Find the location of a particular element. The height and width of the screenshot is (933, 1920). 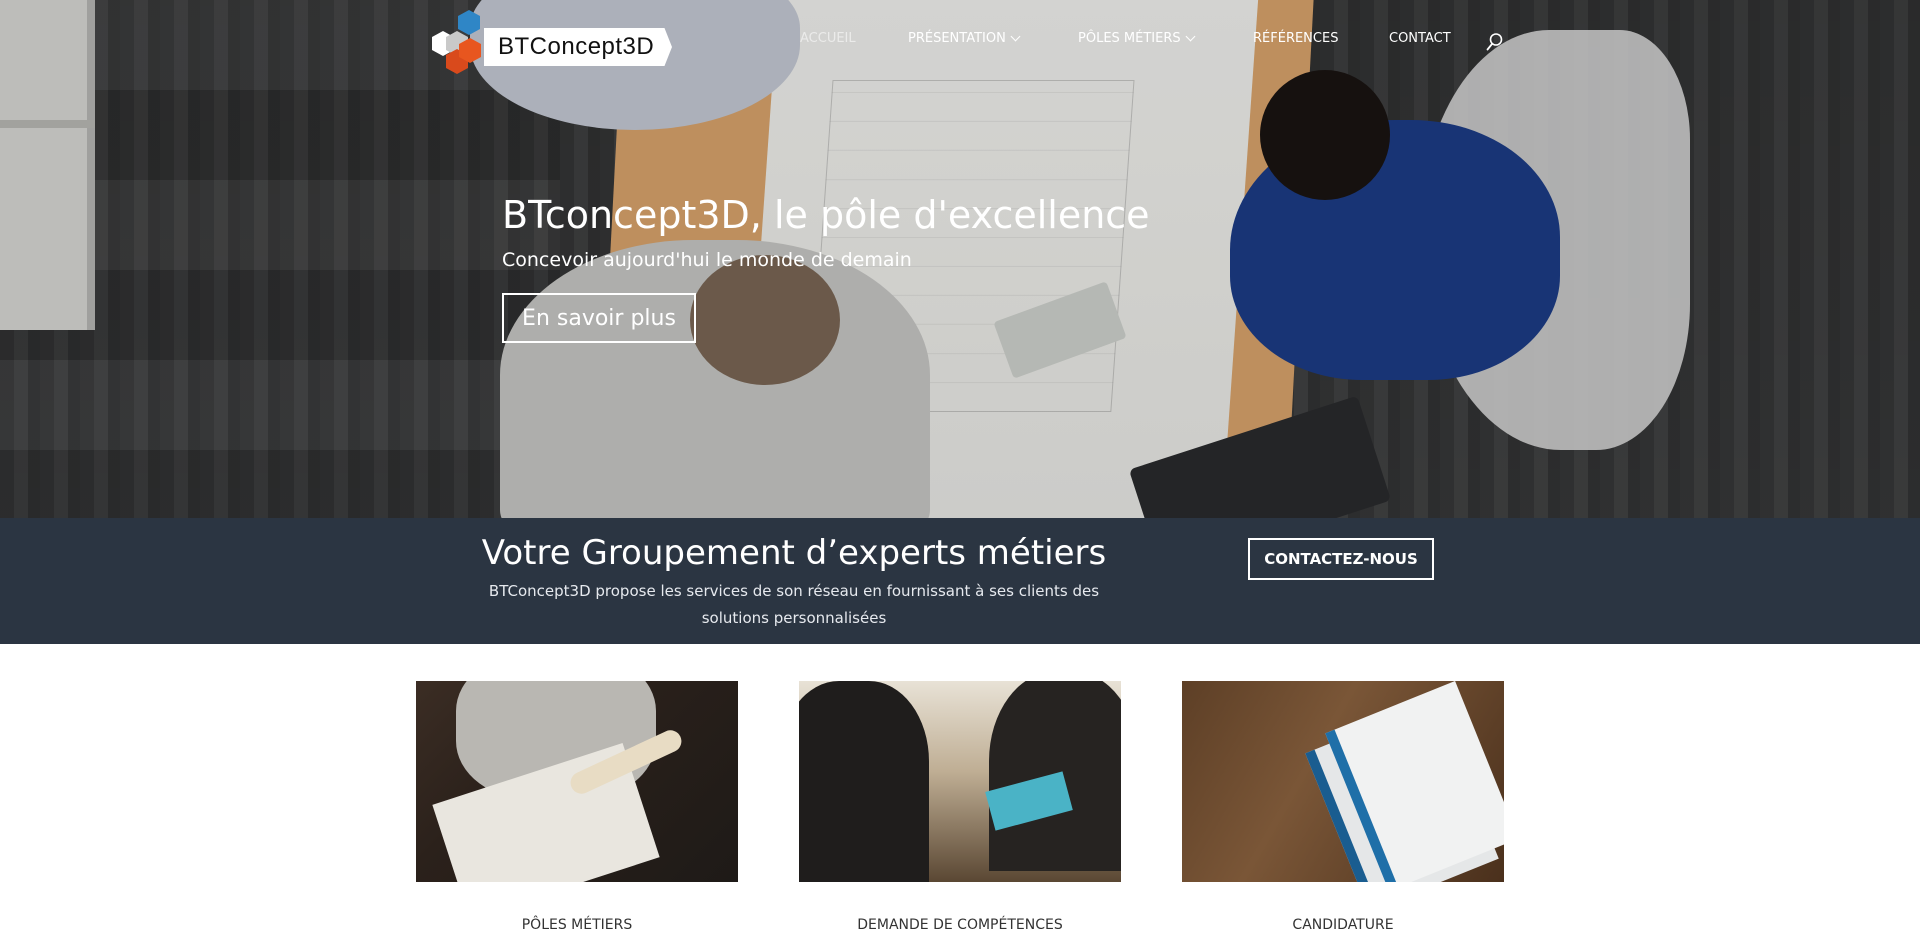

learn-more-button: En savoir plus is located at coordinates (599, 318).